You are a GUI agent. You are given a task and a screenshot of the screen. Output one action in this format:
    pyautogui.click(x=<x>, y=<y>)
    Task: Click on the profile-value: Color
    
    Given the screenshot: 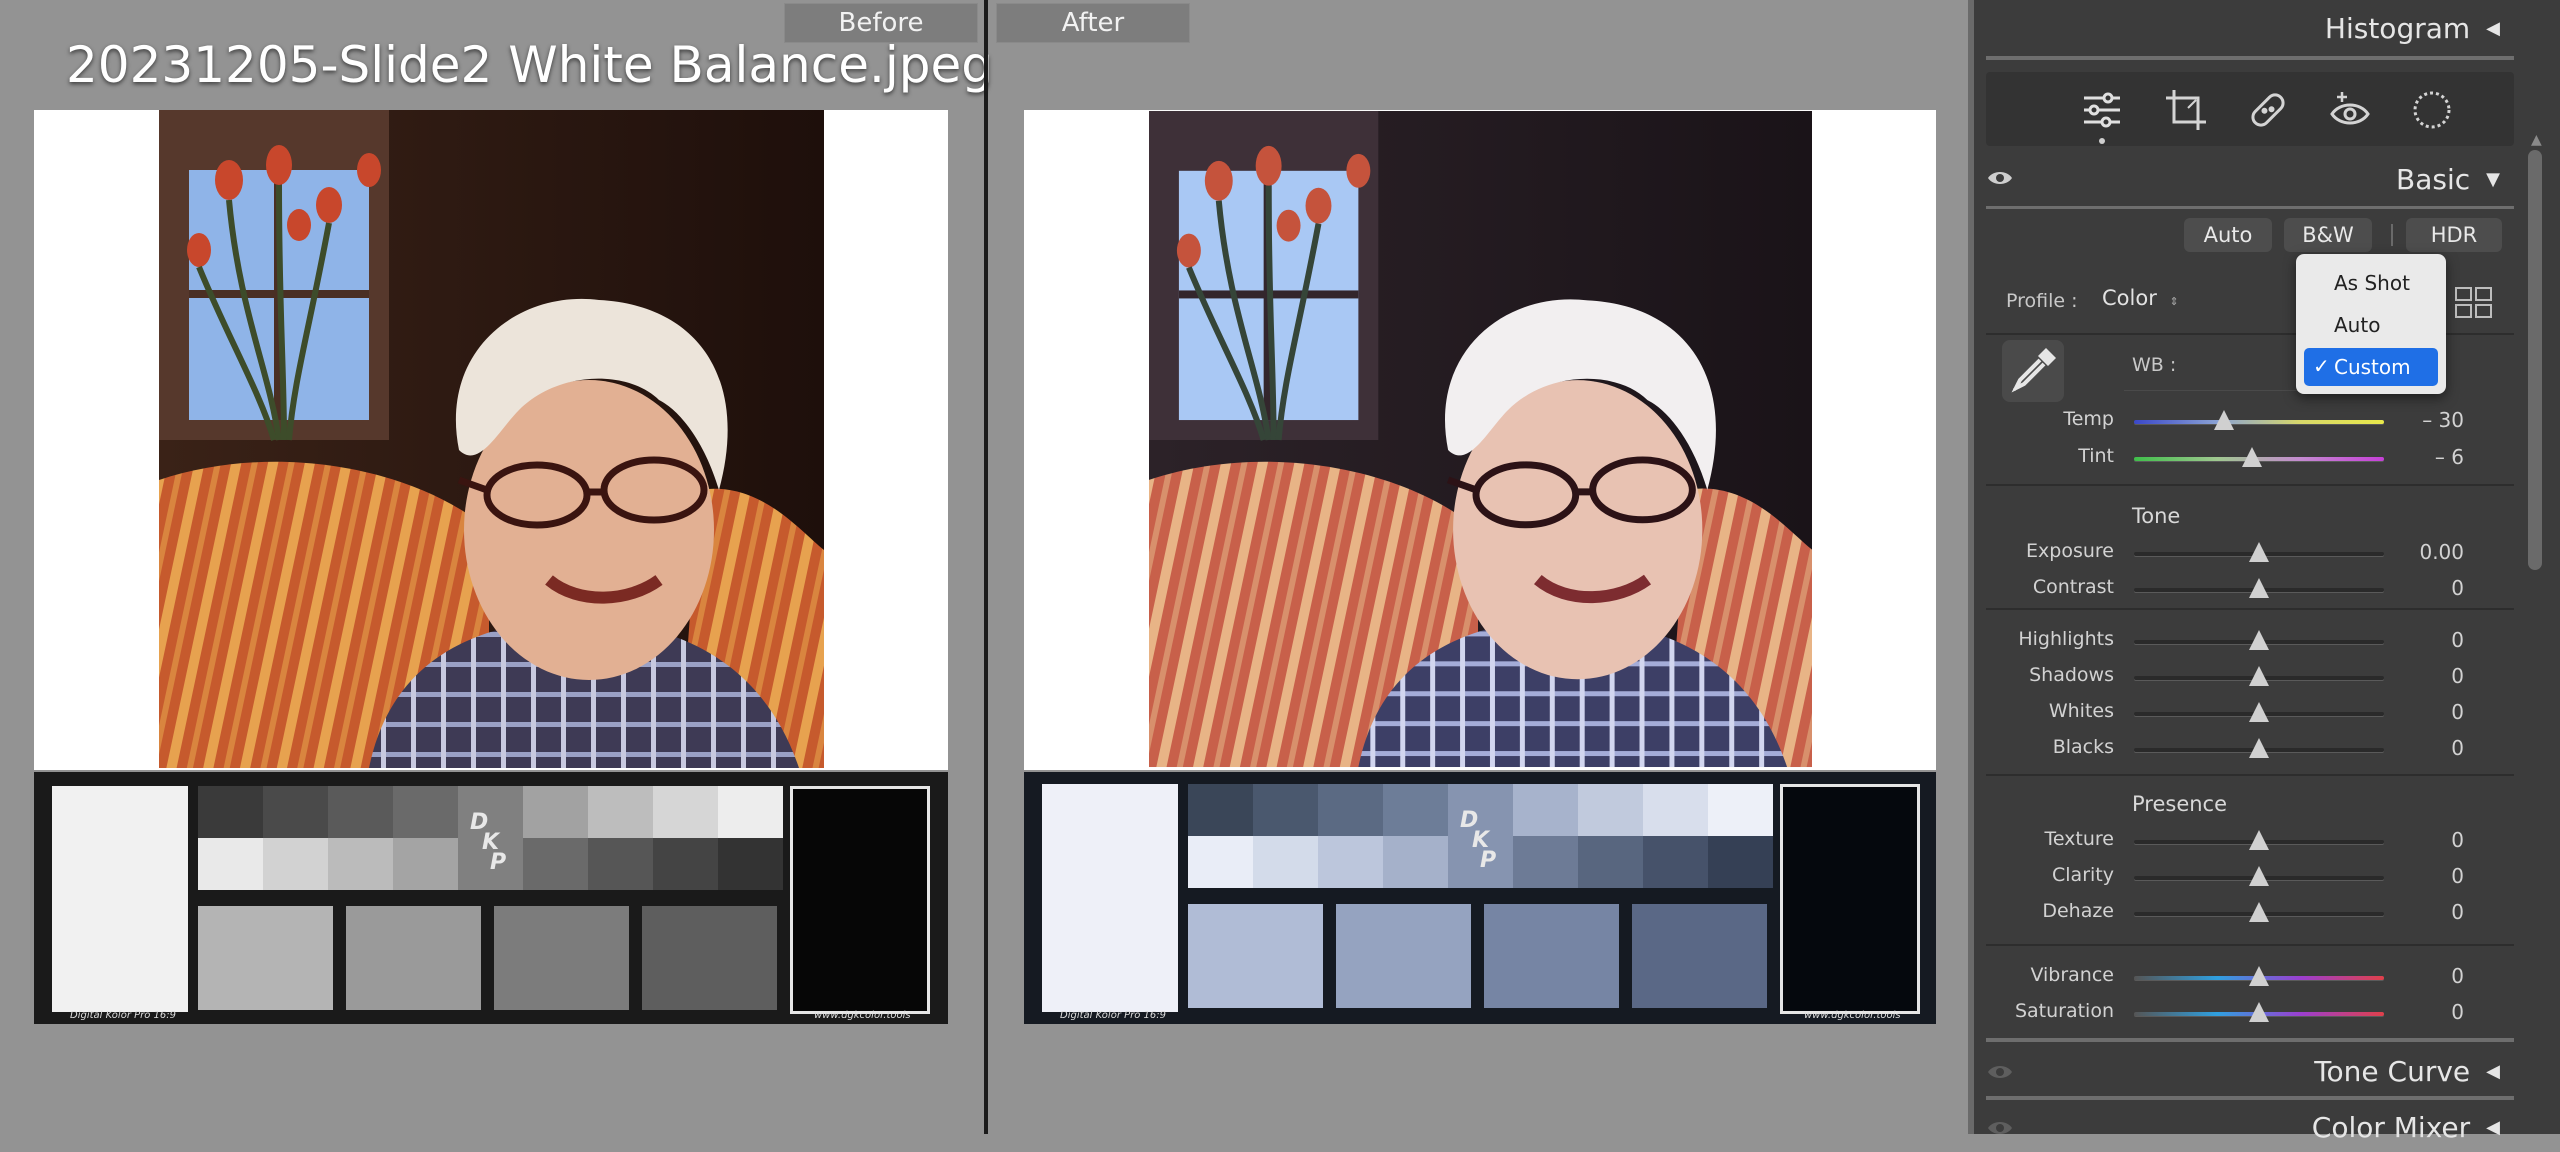 What is the action you would take?
    pyautogui.click(x=2129, y=298)
    